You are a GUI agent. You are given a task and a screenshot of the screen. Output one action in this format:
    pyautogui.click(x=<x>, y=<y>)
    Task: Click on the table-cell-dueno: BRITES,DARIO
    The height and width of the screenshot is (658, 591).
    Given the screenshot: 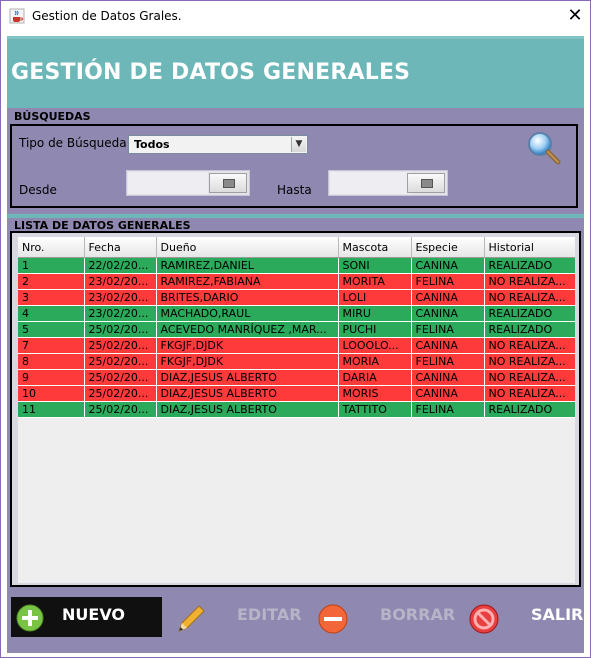 What is the action you would take?
    pyautogui.click(x=247, y=297)
    